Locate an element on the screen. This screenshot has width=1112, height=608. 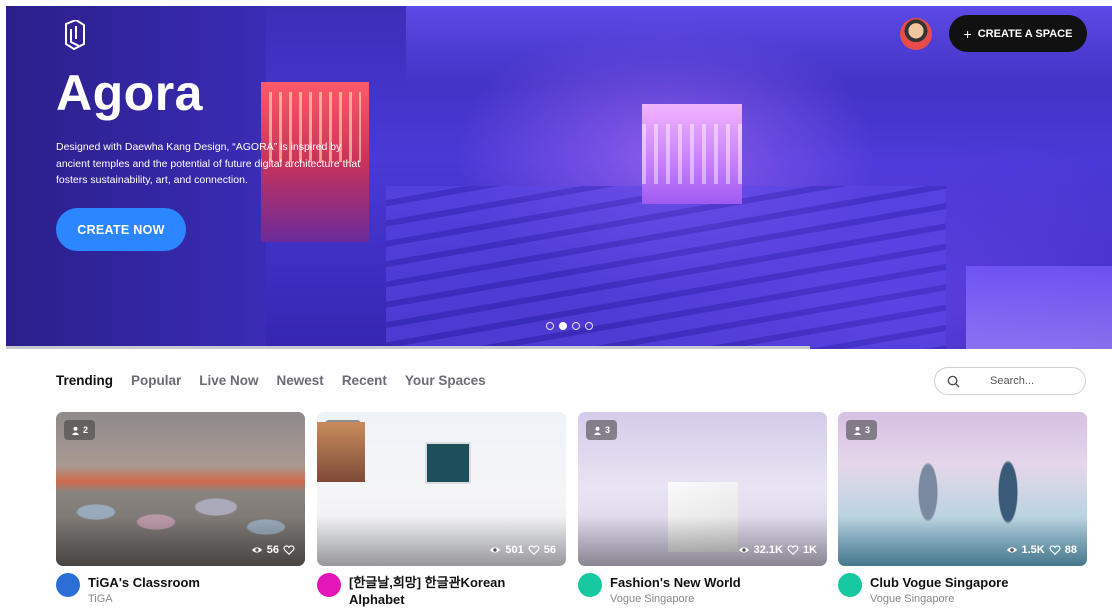
hero-bg-glow is located at coordinates (1039, 307).